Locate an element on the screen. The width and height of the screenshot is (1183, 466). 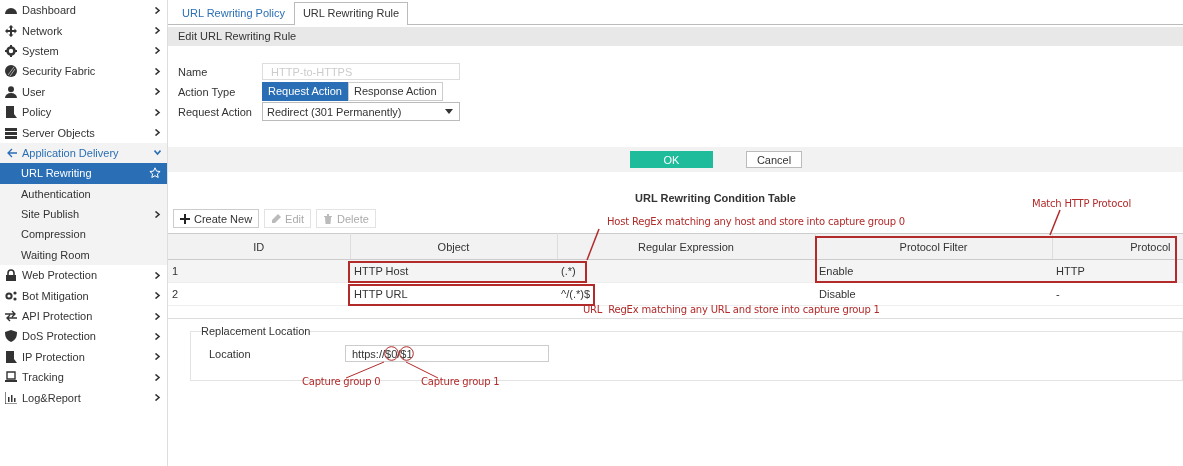
laptop-icon is located at coordinates (11, 377).